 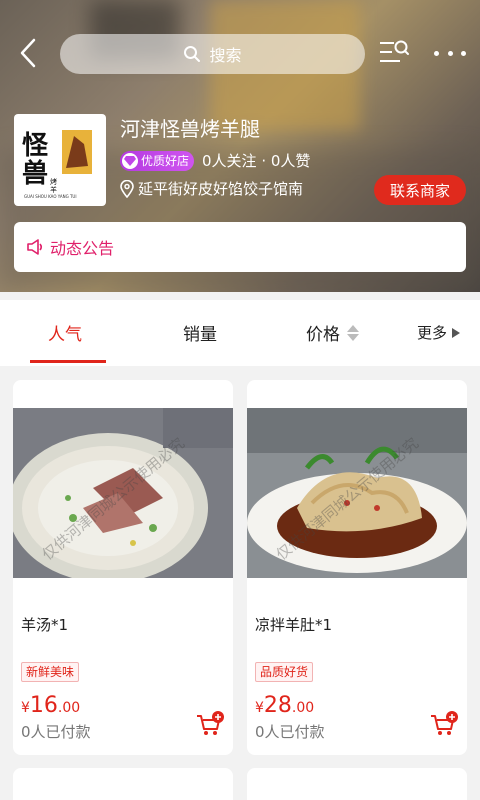 I want to click on tab-price-label: 价格, so click(x=323, y=335).